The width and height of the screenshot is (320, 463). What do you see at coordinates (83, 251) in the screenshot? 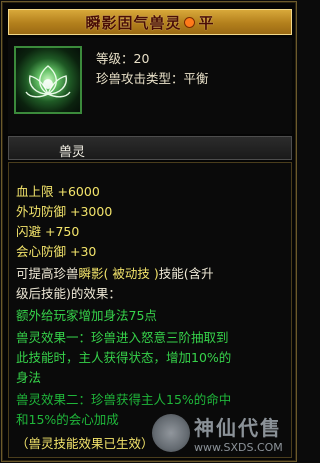
I see `stat-value: +30` at bounding box center [83, 251].